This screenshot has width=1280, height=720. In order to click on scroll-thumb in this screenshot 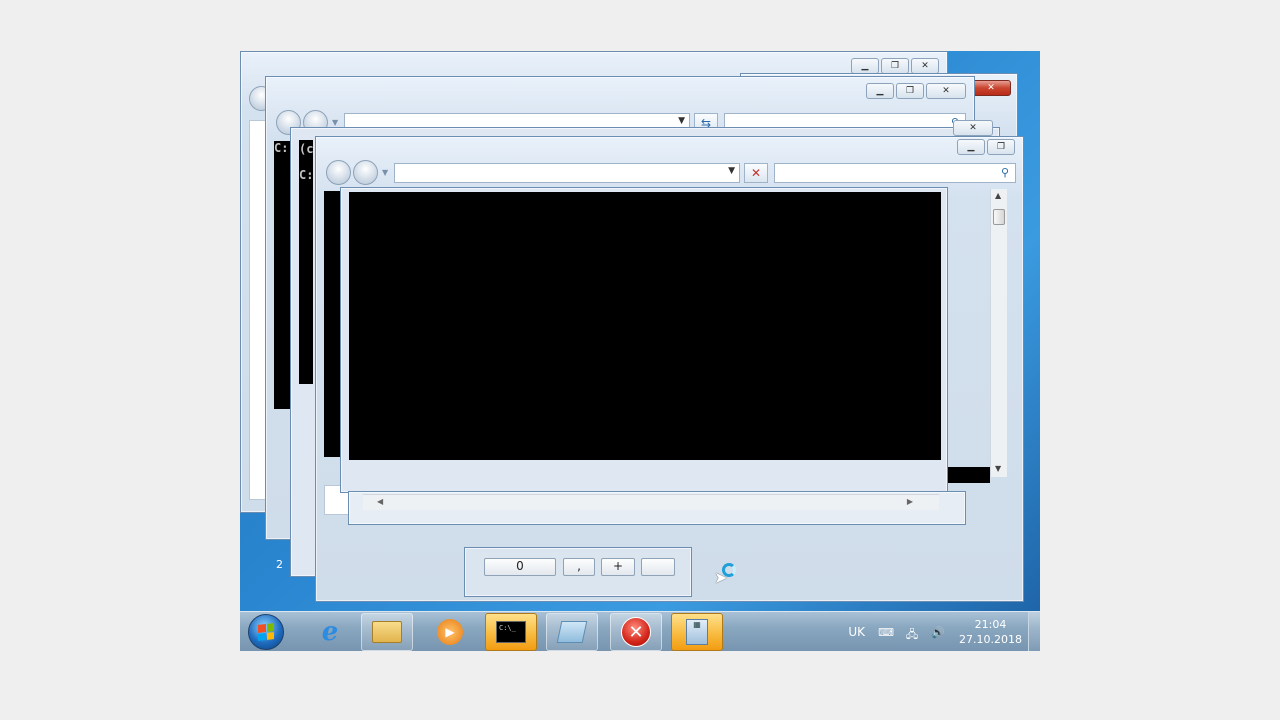, I will do `click(999, 217)`.